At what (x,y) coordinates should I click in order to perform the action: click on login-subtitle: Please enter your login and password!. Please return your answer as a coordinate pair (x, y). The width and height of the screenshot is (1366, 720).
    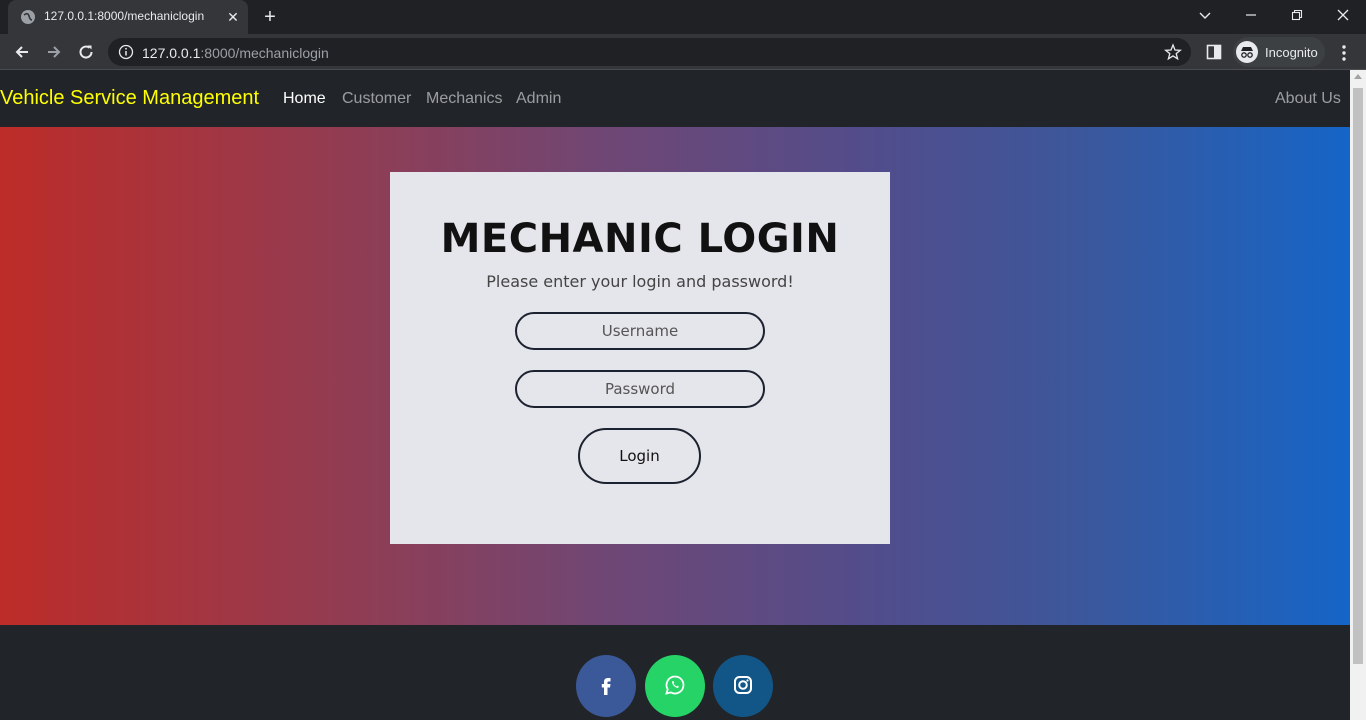
    Looking at the image, I should click on (640, 281).